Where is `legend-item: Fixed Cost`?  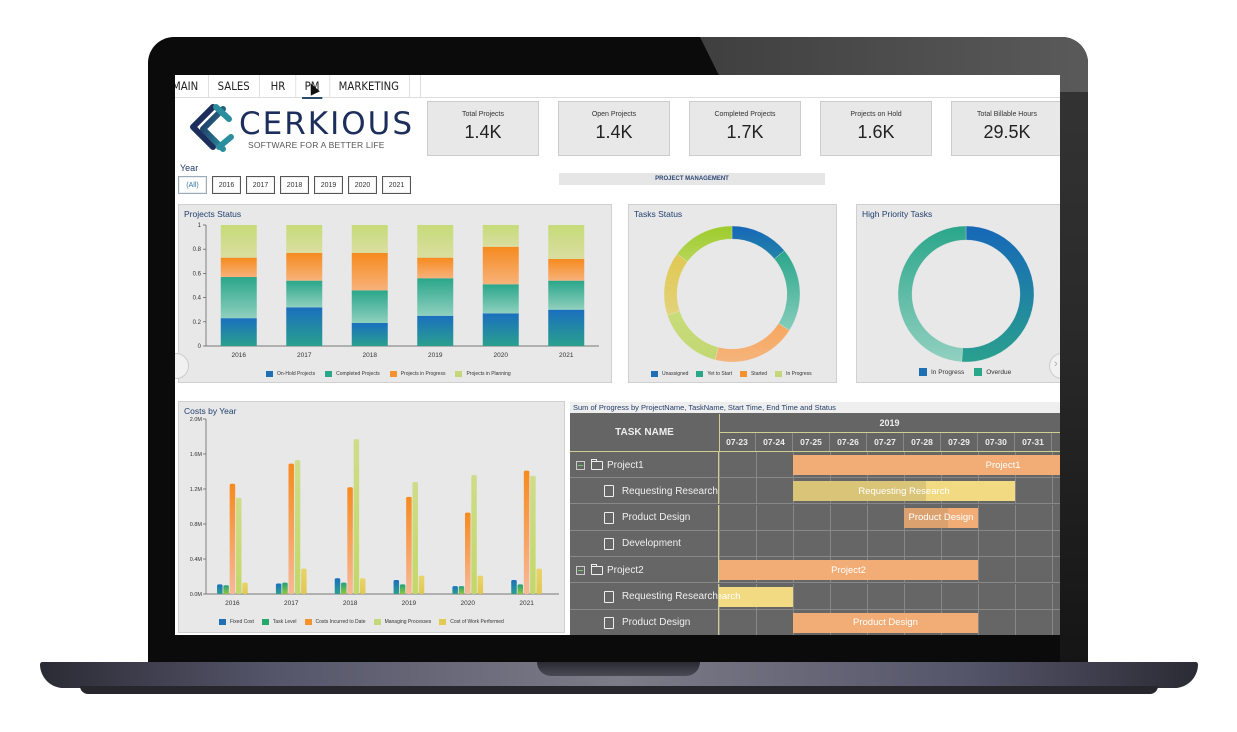
legend-item: Fixed Cost is located at coordinates (236, 622).